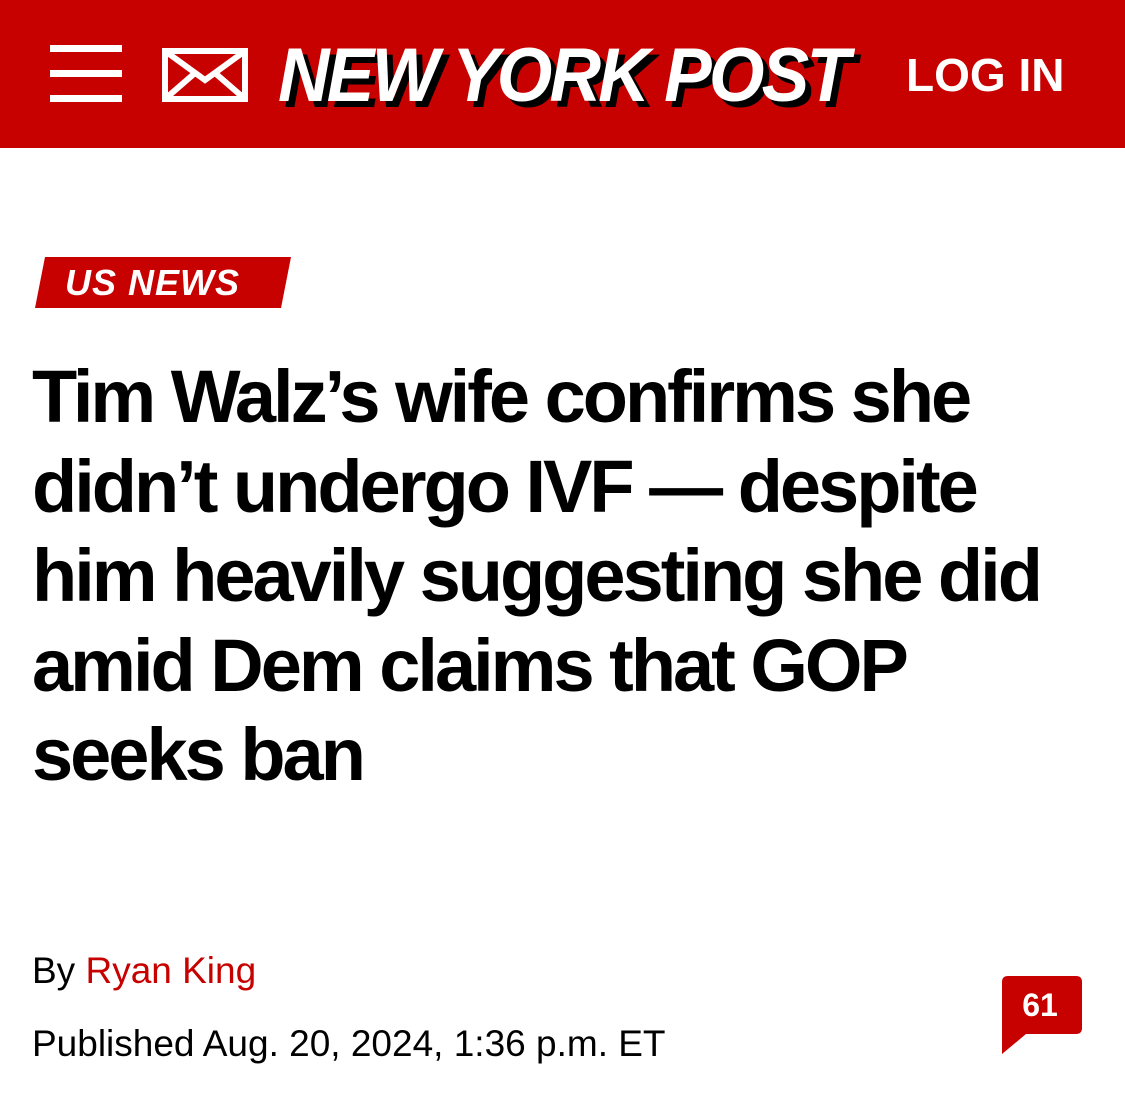 The image size is (1125, 1109). Describe the element at coordinates (1040, 1005) in the screenshot. I see `comment-count: 61` at that location.